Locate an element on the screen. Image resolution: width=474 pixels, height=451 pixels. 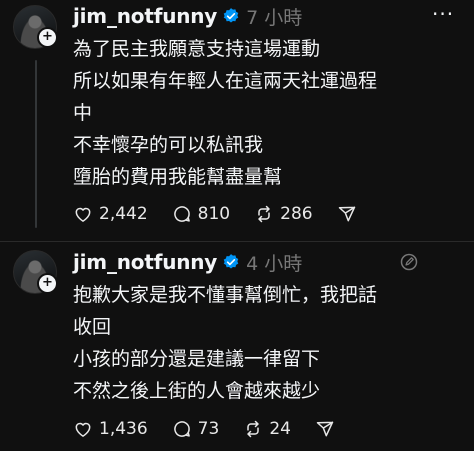
like-button: 1,436 is located at coordinates (110, 429).